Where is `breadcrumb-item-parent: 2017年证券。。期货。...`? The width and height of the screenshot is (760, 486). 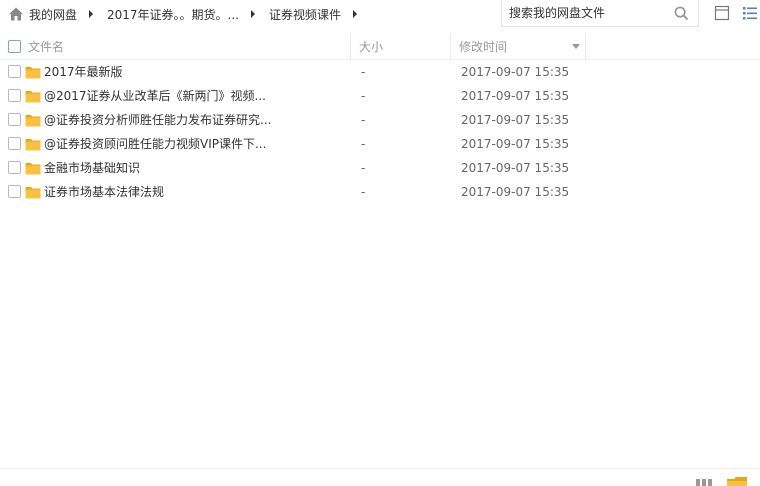 breadcrumb-item-parent: 2017年证券。。期货。... is located at coordinates (173, 14).